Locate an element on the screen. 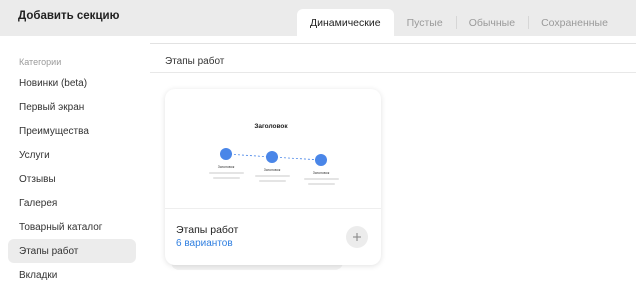 This screenshot has width=636, height=288. preview-title: Заголовок is located at coordinates (271, 126).